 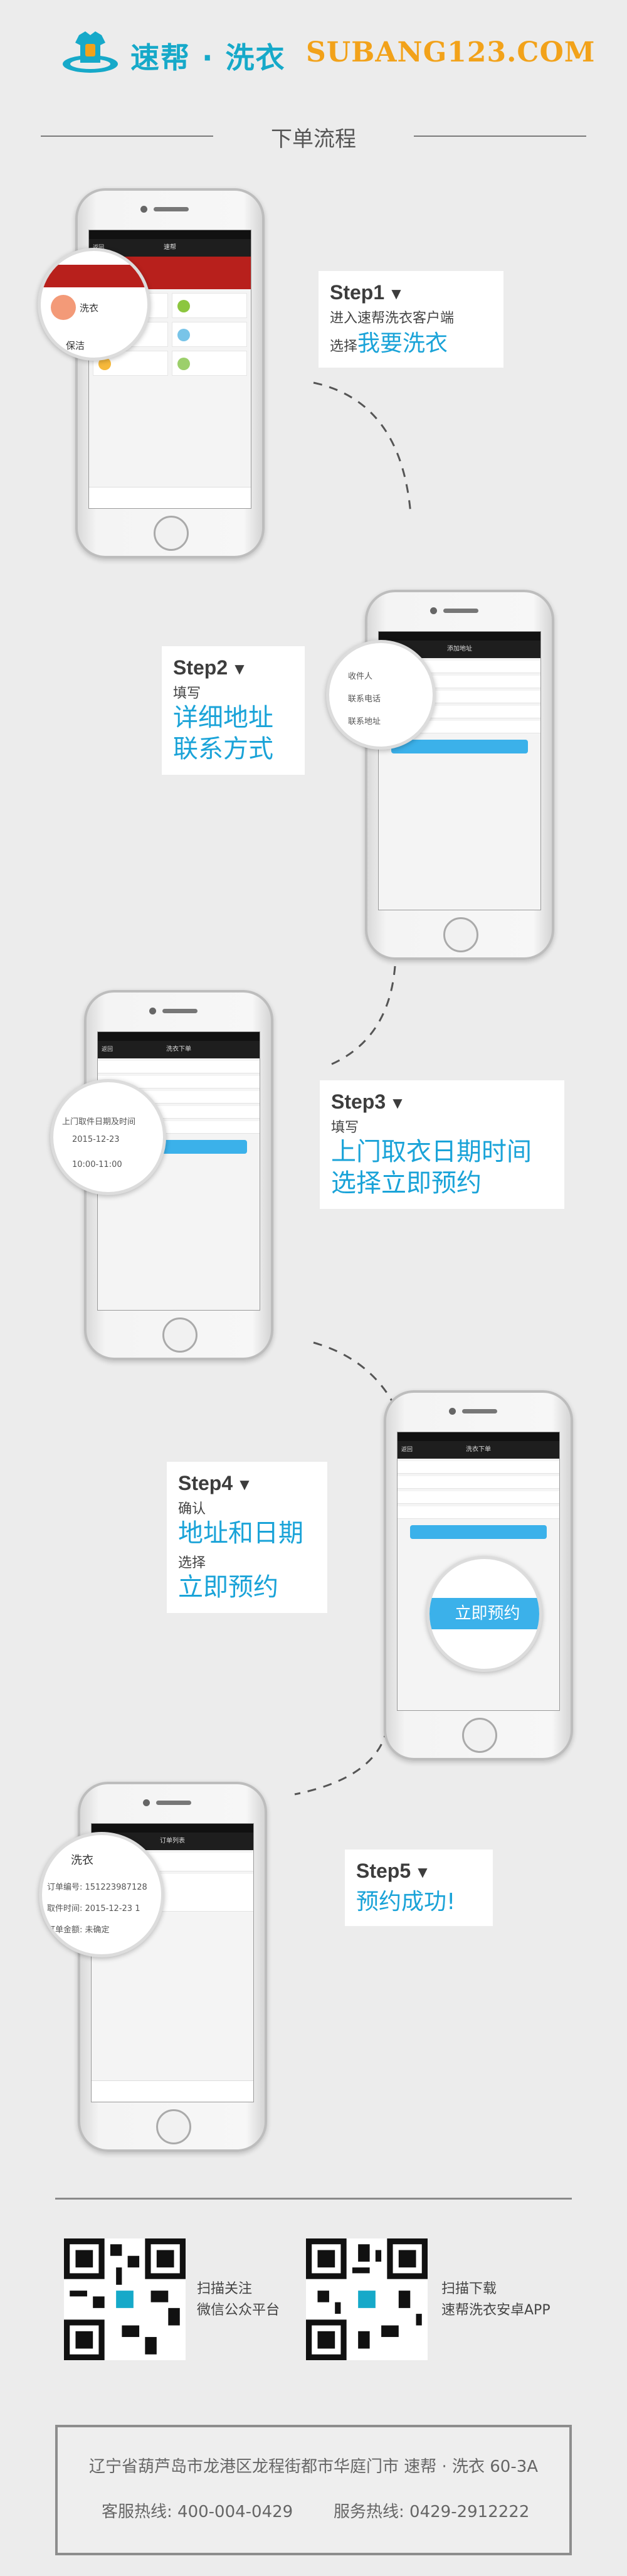 I want to click on step-highlight: 我要洗衣, so click(x=403, y=343).